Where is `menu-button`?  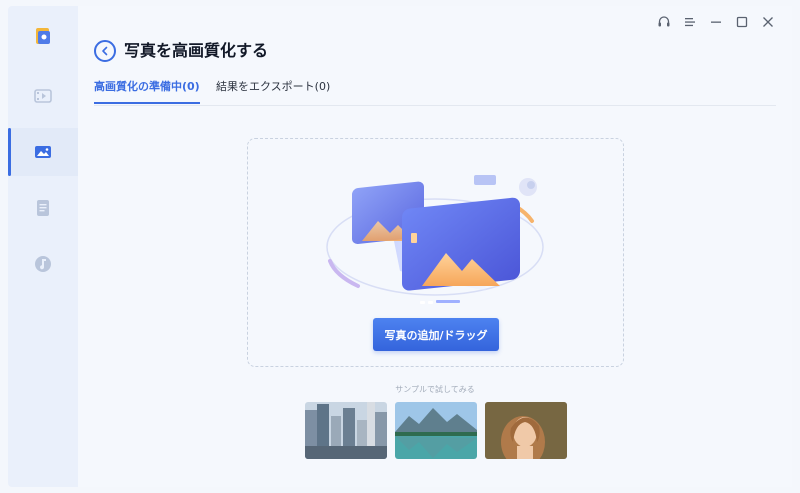
menu-button is located at coordinates (690, 22).